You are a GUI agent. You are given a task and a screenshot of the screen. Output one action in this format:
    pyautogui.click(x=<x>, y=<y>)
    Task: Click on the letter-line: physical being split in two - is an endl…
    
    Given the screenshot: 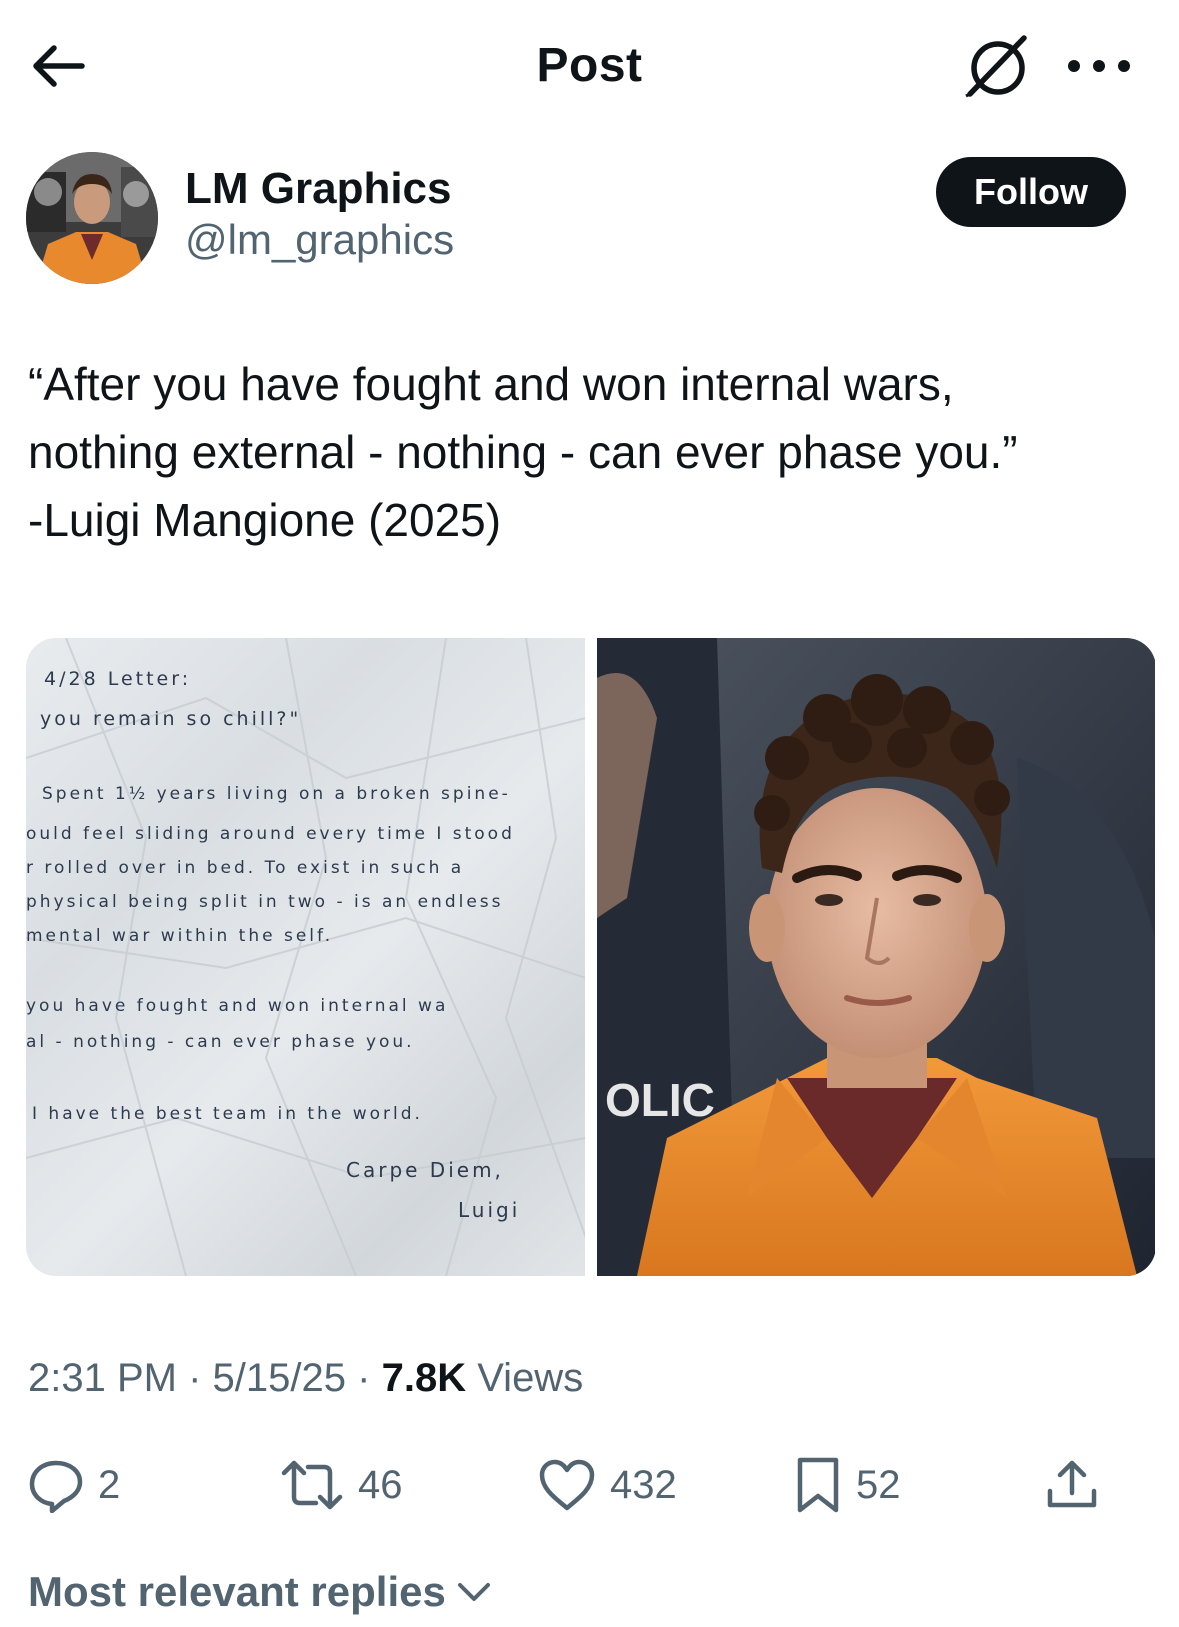 What is the action you would take?
    pyautogui.click(x=265, y=902)
    